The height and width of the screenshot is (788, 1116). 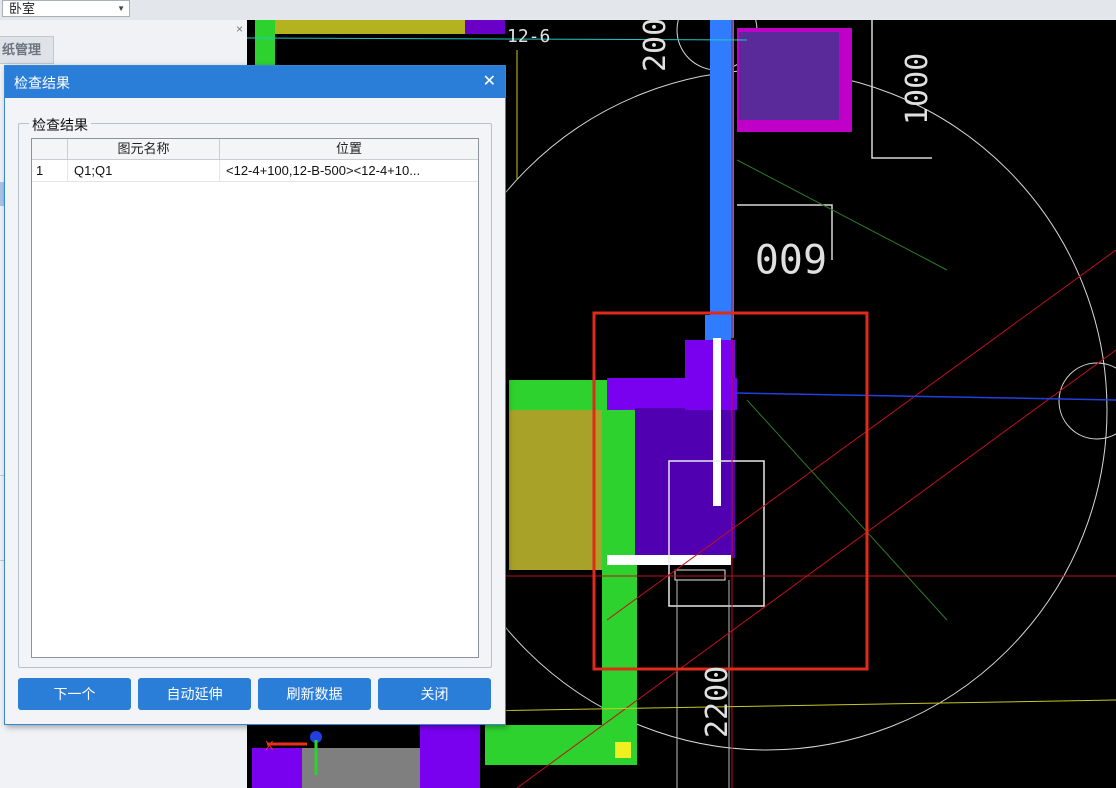 I want to click on dim-text-600: 600, so click(x=791, y=257).